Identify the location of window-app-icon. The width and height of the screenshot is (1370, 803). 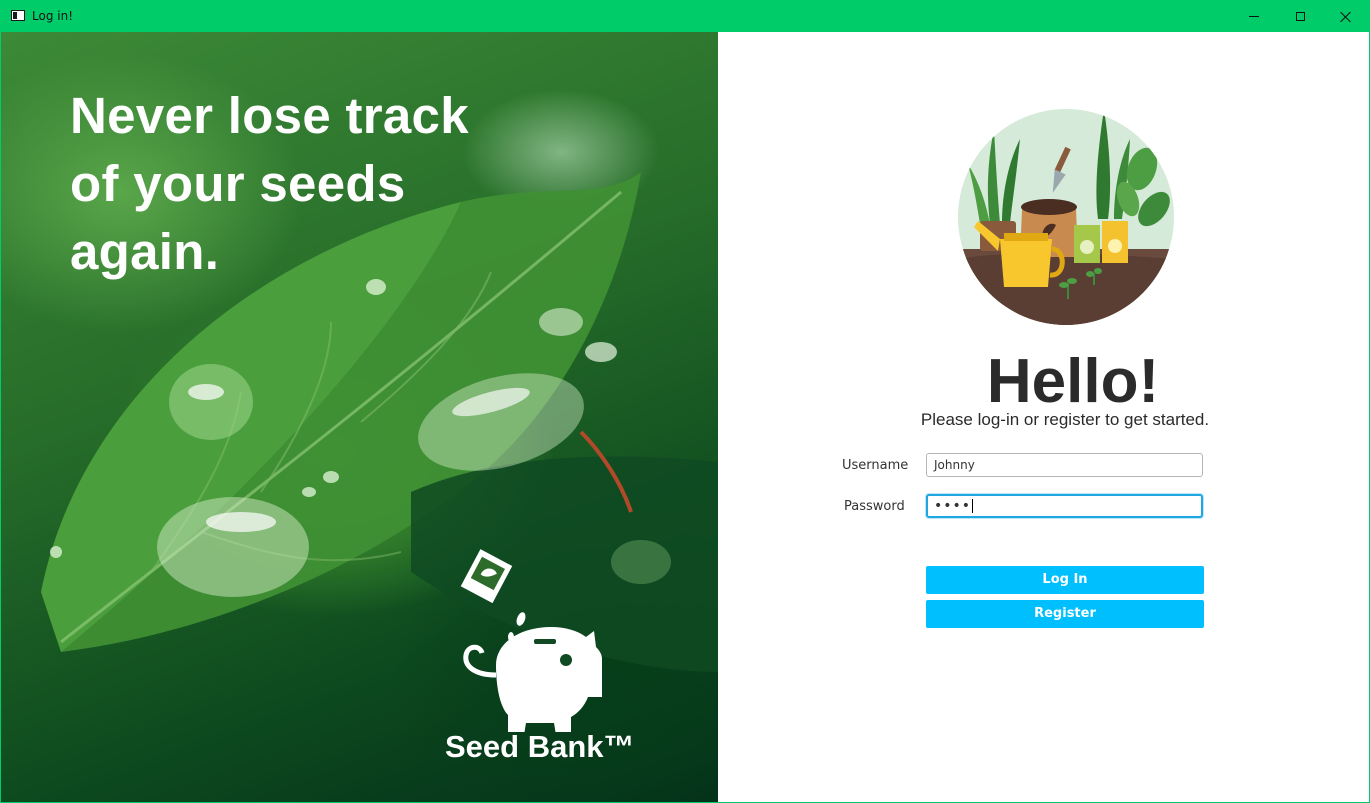
(18, 15).